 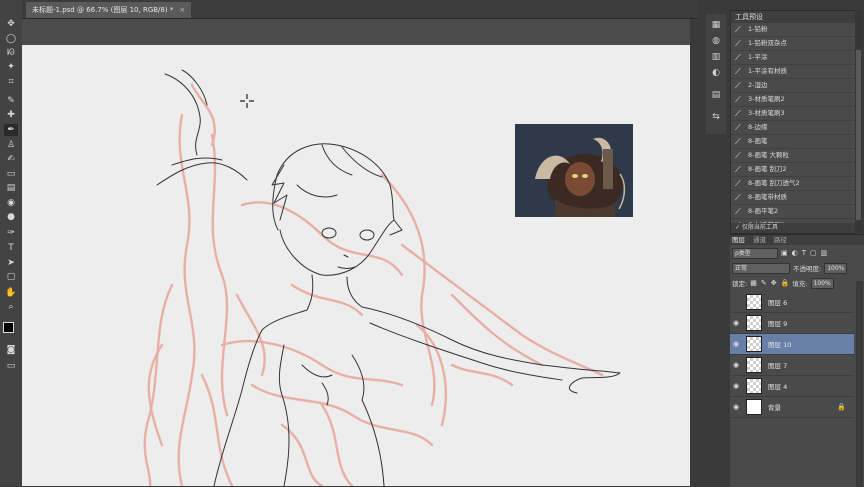 I want to click on preset-item: ⟋ 8-边缘, so click(x=793, y=128).